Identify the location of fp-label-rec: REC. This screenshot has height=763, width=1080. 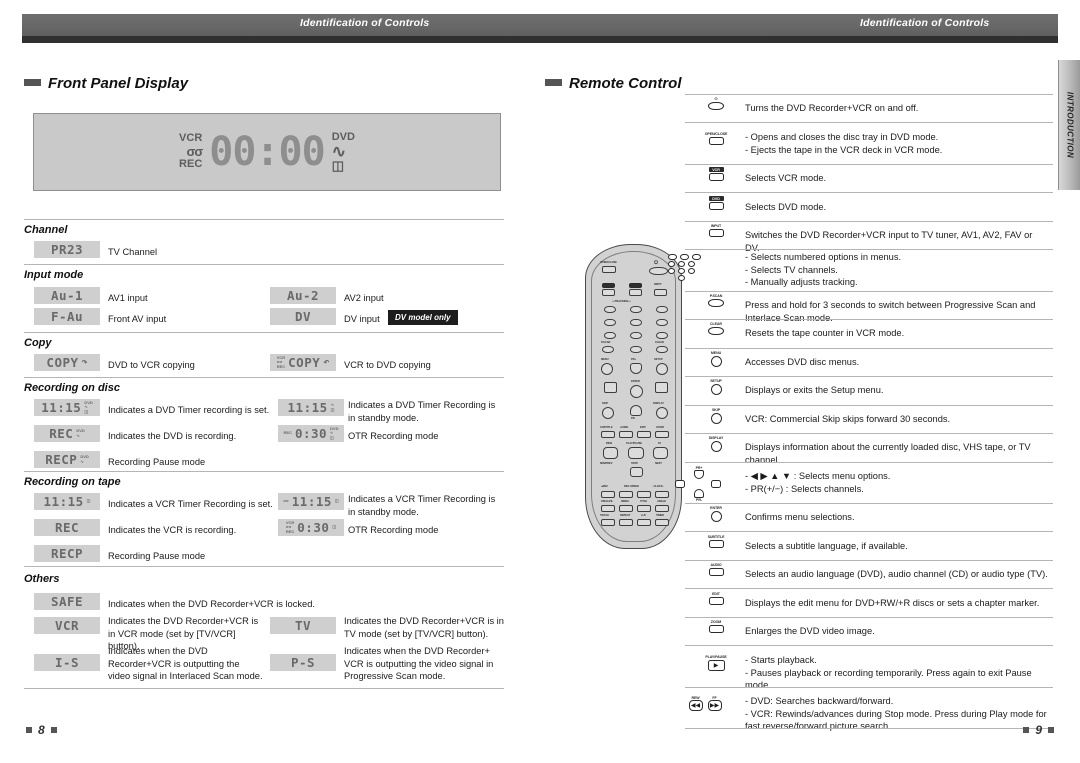
(191, 164).